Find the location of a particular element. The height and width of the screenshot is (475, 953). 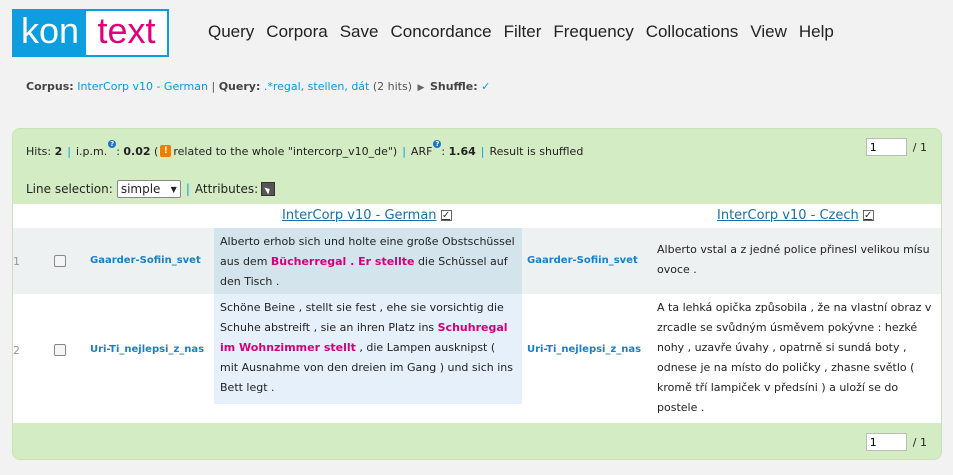

line-selection-bar: Line selection: simple ▼ | Attributes: is located at coordinates (151, 189).